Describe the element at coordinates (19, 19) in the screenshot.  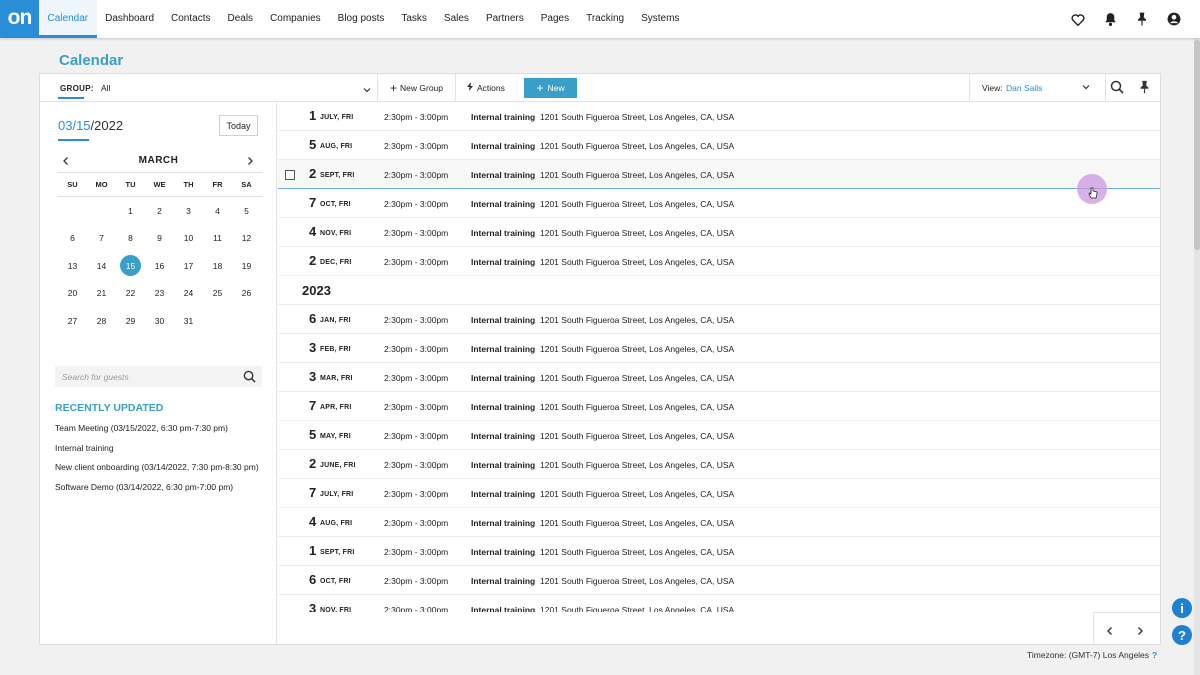
I see `app-logo: on` at that location.